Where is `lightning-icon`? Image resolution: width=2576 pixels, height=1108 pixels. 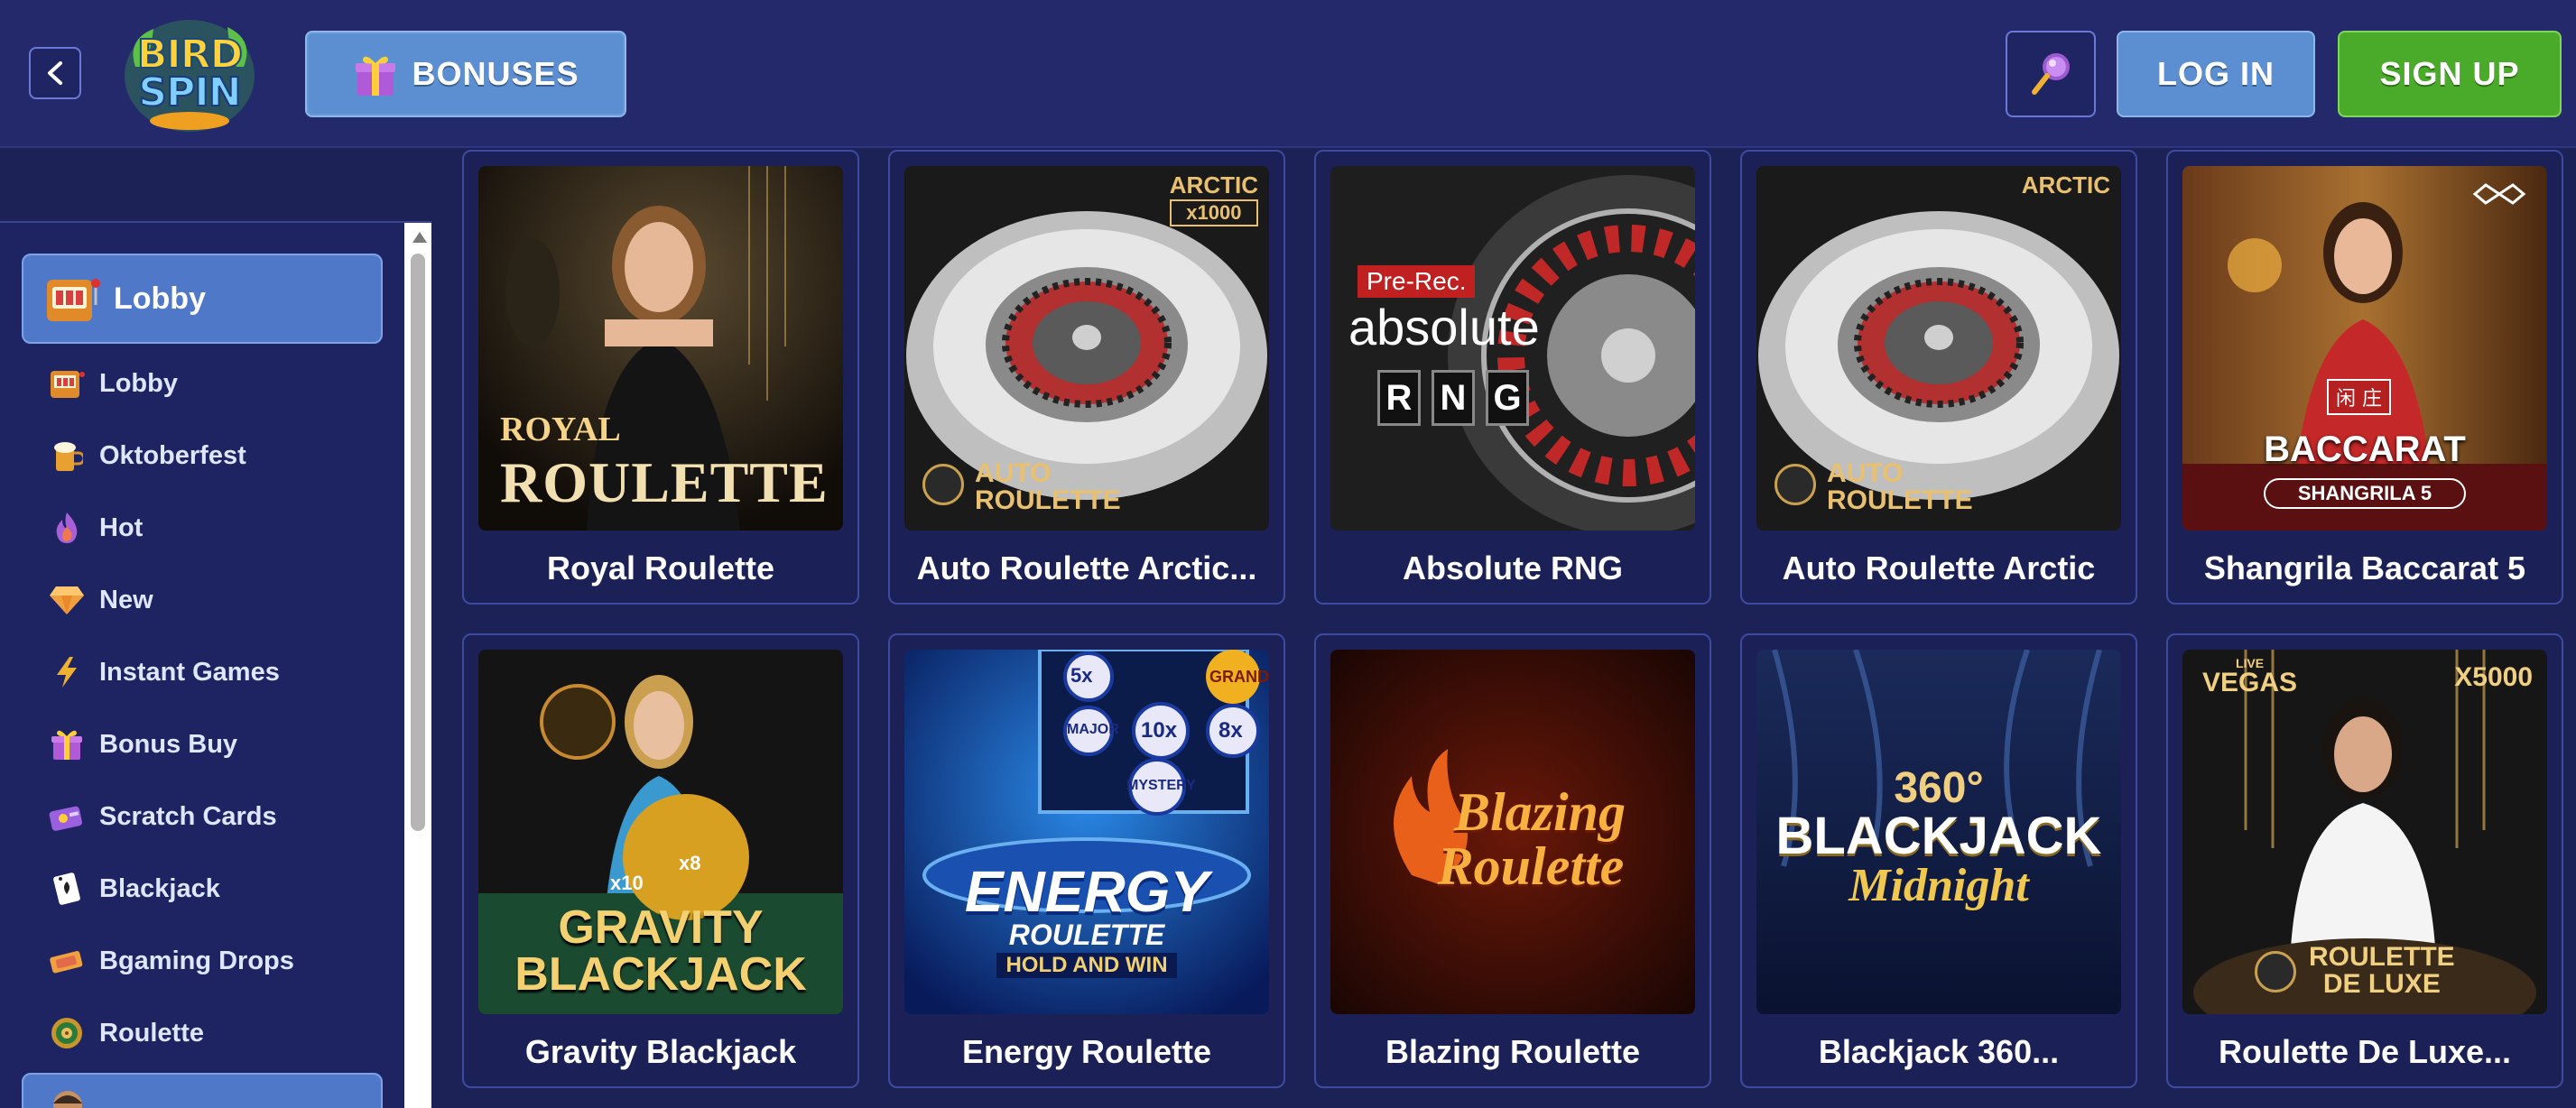
lightning-icon is located at coordinates (67, 672).